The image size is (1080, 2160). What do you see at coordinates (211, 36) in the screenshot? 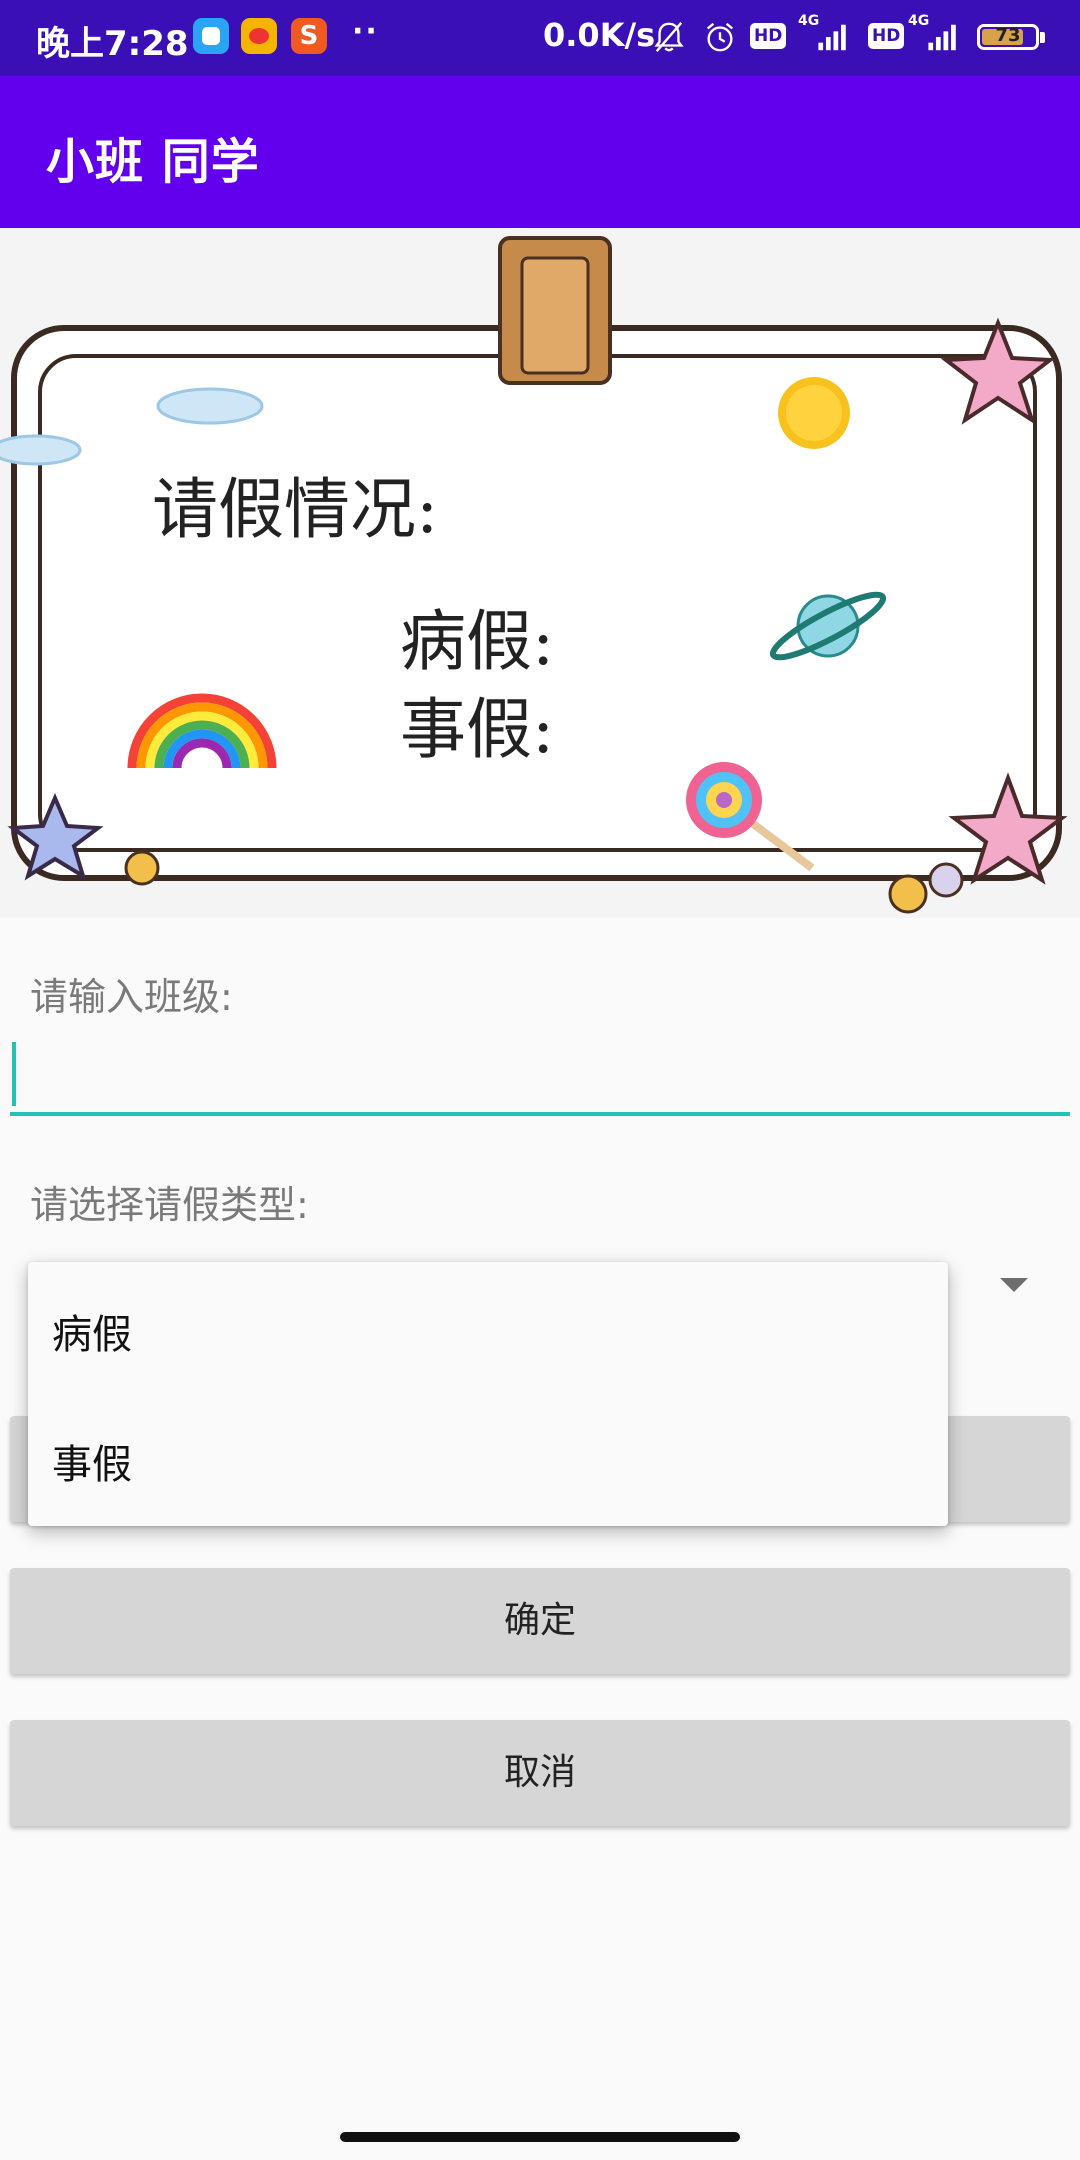
I see `chat-app-icon` at bounding box center [211, 36].